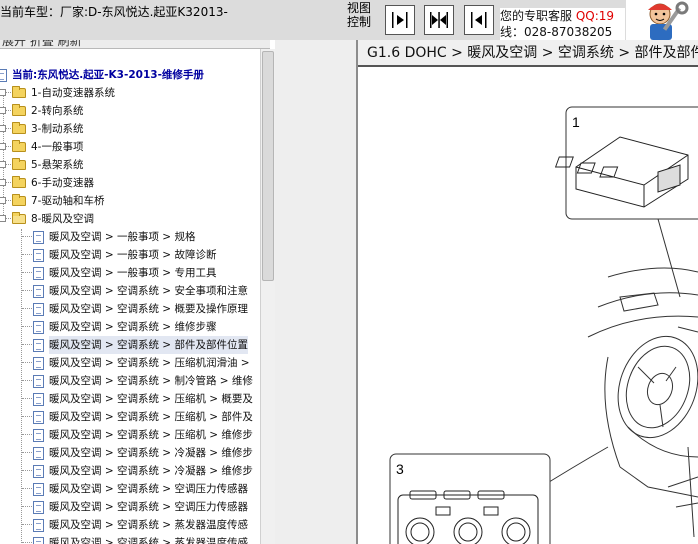 This screenshot has width=698, height=544. Describe the element at coordinates (130, 273) in the screenshot. I see `tree-page-item: 暖风及空调 > 一般事项 > 专用工具` at that location.